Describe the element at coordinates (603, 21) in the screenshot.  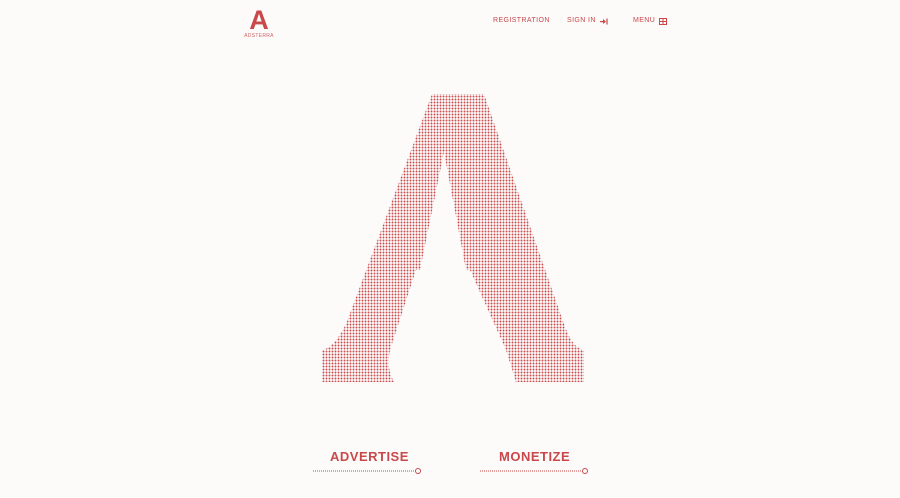
I see `sign-in-icon` at that location.